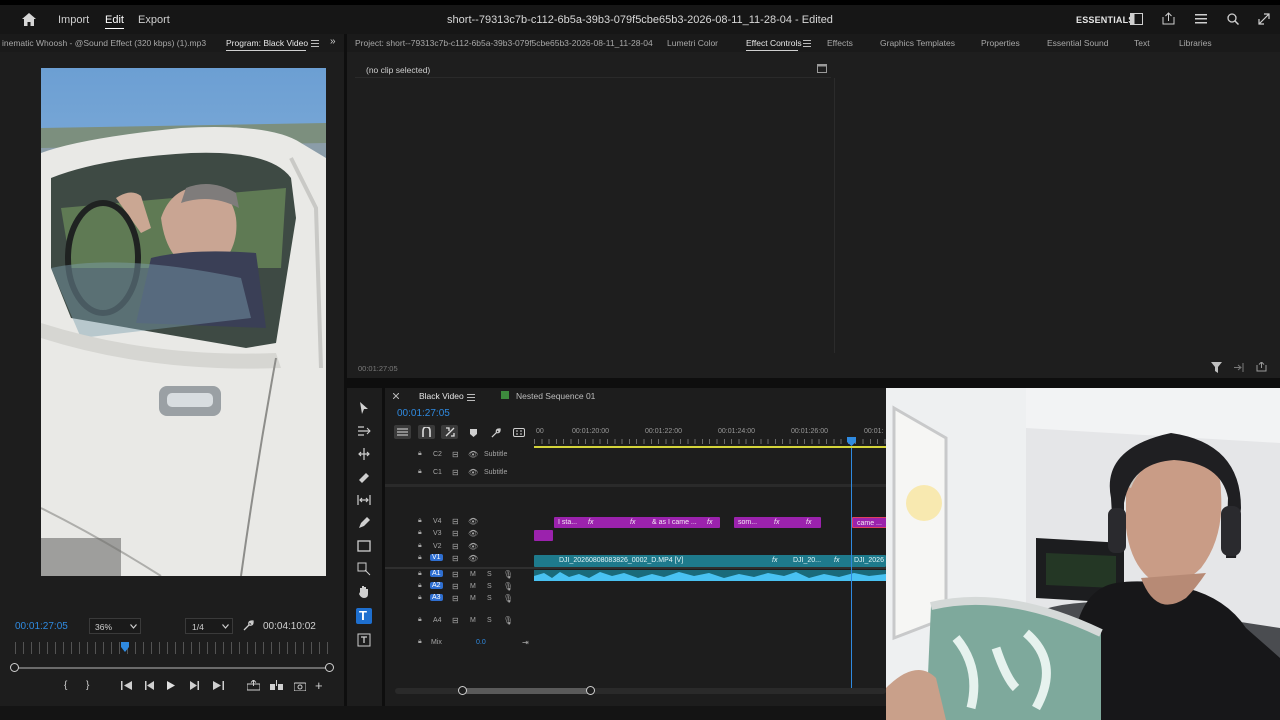 This screenshot has width=1280, height=720. I want to click on selection-tool-icon, so click(364, 408).